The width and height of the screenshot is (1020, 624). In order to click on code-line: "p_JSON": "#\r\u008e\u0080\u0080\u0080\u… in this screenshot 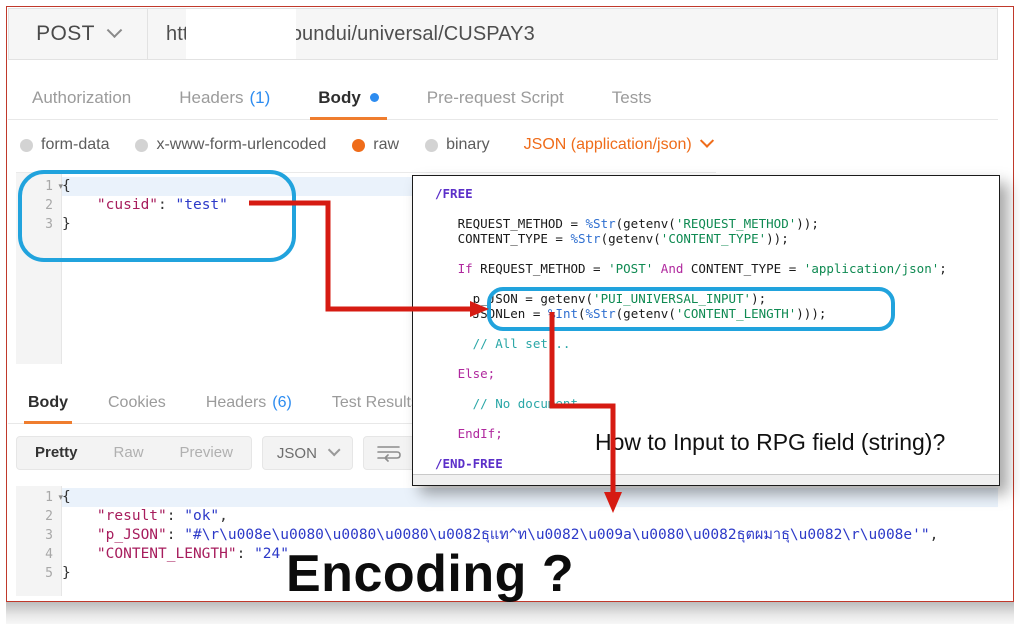, I will do `click(530, 535)`.